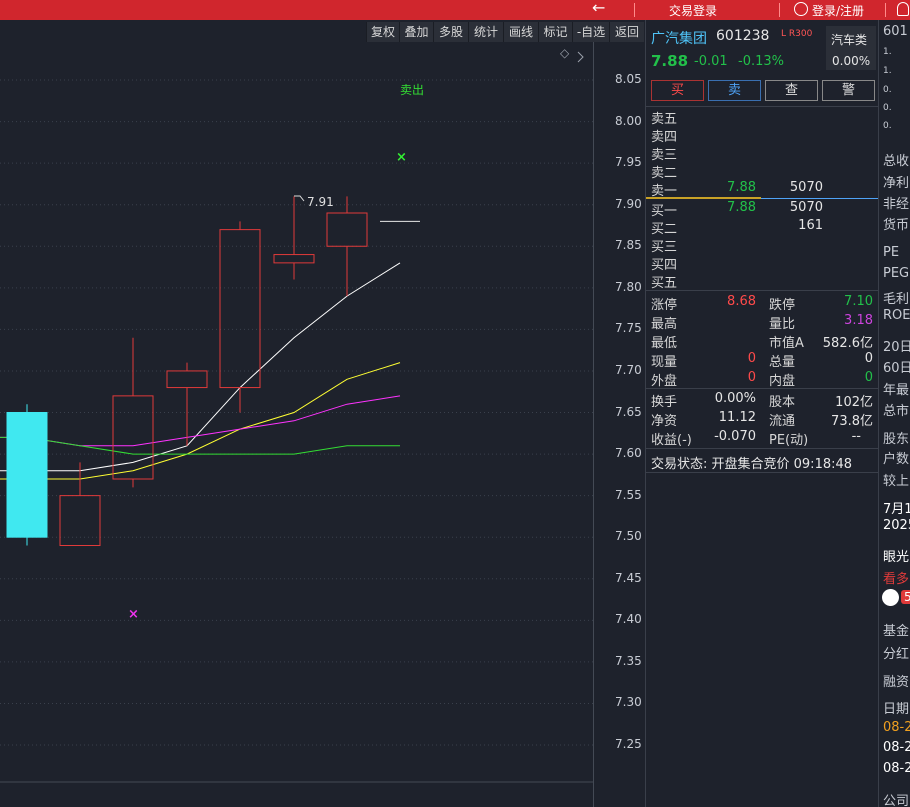 This screenshot has width=910, height=807. Describe the element at coordinates (664, 119) in the screenshot. I see `ask5-label: 卖五` at that location.